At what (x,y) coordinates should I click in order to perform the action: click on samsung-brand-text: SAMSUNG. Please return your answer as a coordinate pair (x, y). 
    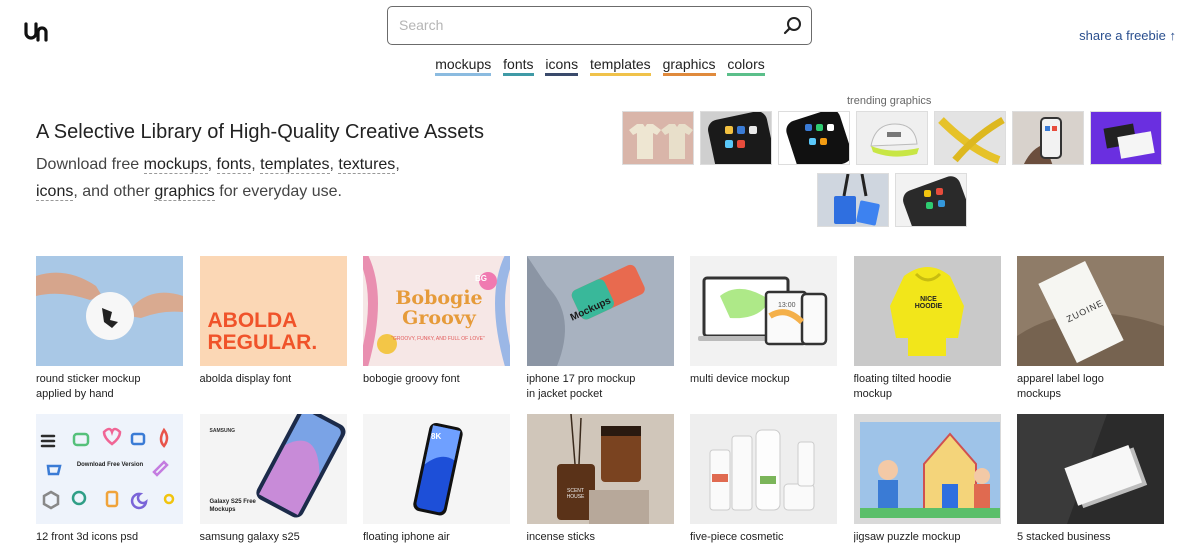
    Looking at the image, I should click on (222, 431).